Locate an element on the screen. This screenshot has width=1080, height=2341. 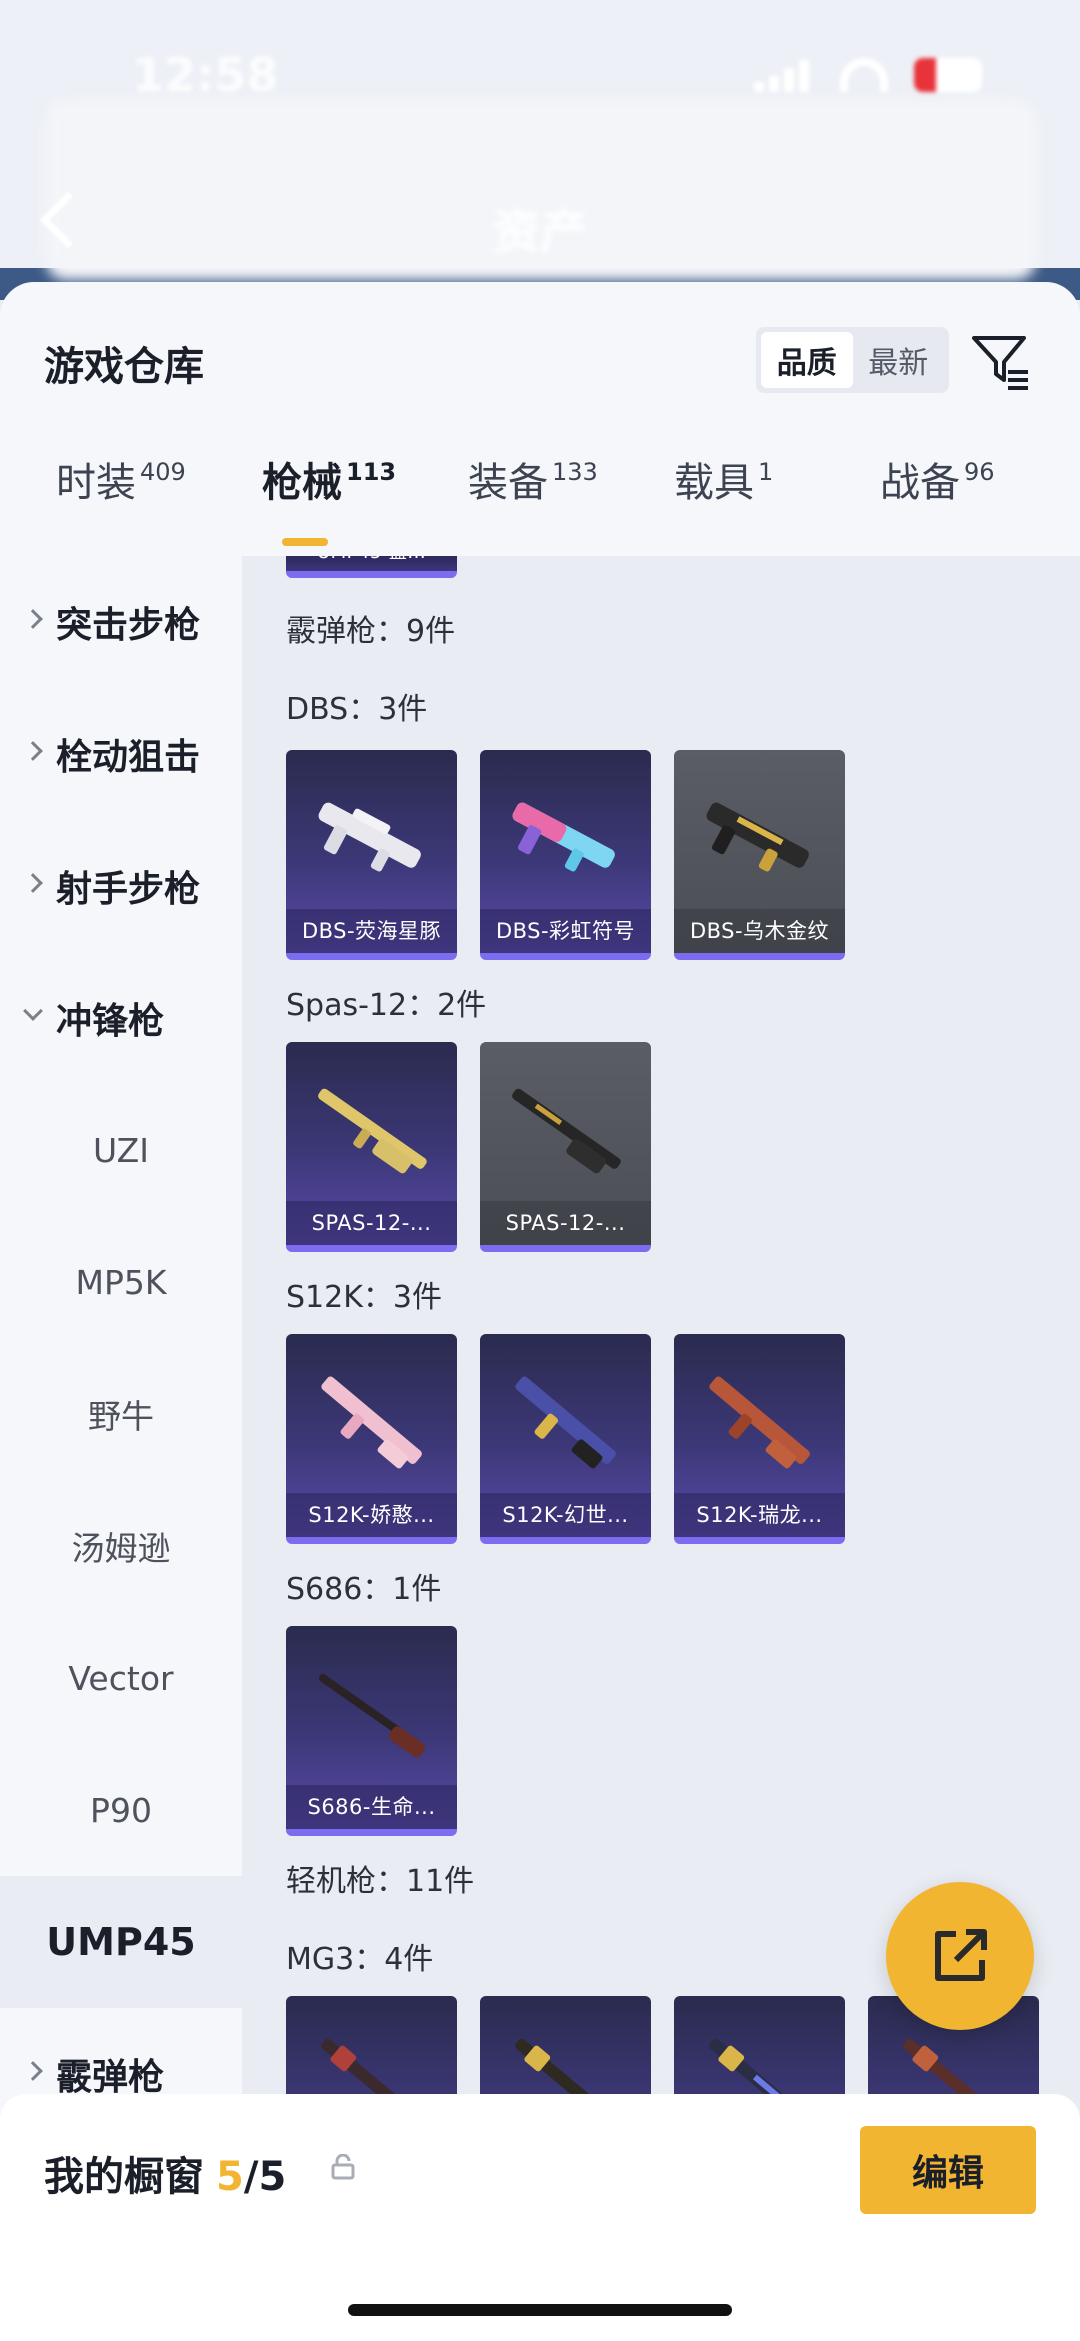
signal-icon is located at coordinates (784, 75).